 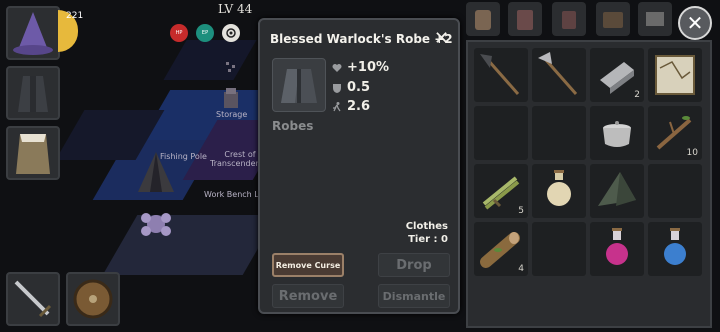 I want to click on inventory-slot: 5, so click(x=501, y=191).